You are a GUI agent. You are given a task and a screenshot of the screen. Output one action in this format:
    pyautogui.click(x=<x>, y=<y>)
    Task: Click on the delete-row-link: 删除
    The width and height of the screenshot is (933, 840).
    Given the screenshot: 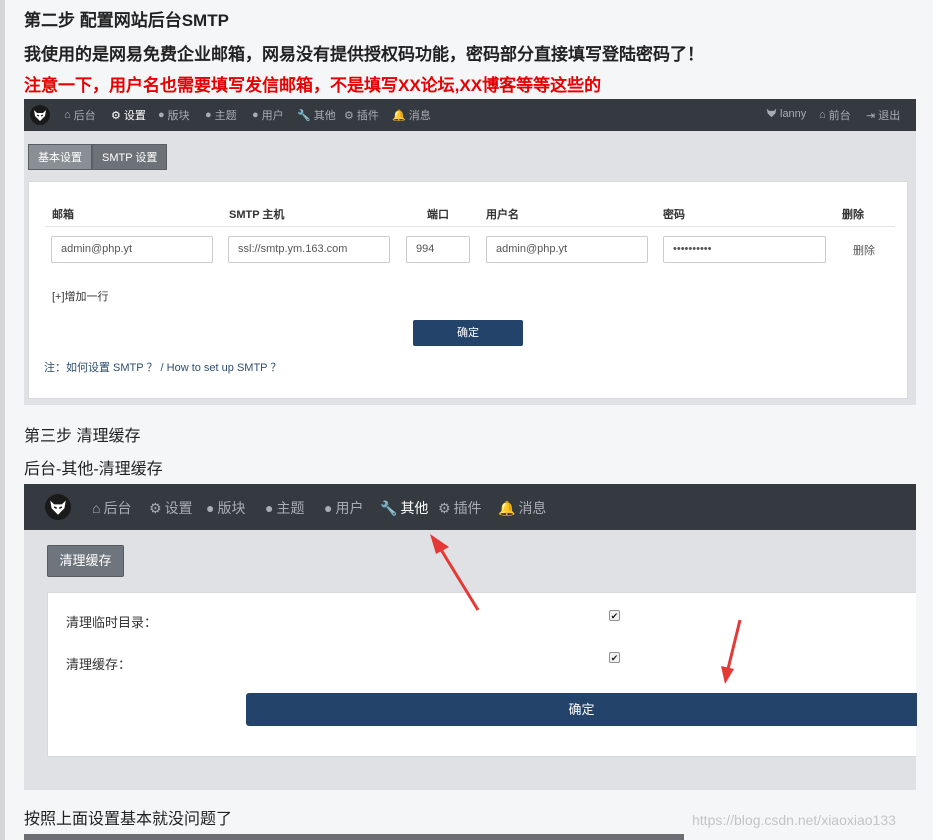 What is the action you would take?
    pyautogui.click(x=864, y=250)
    